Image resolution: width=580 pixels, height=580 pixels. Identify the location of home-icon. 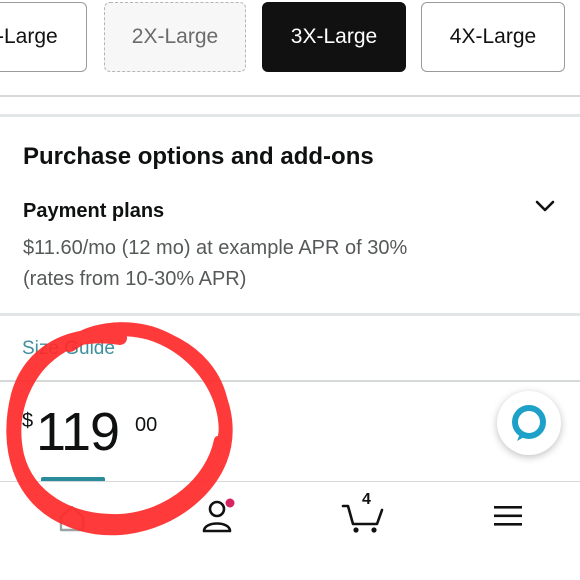
(72, 518).